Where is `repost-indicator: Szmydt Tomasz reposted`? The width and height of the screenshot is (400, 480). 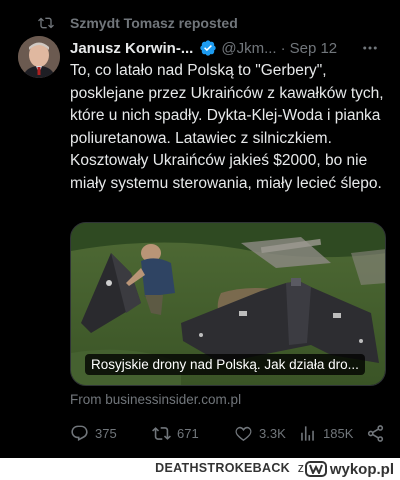 repost-indicator: Szmydt Tomasz reposted is located at coordinates (138, 23).